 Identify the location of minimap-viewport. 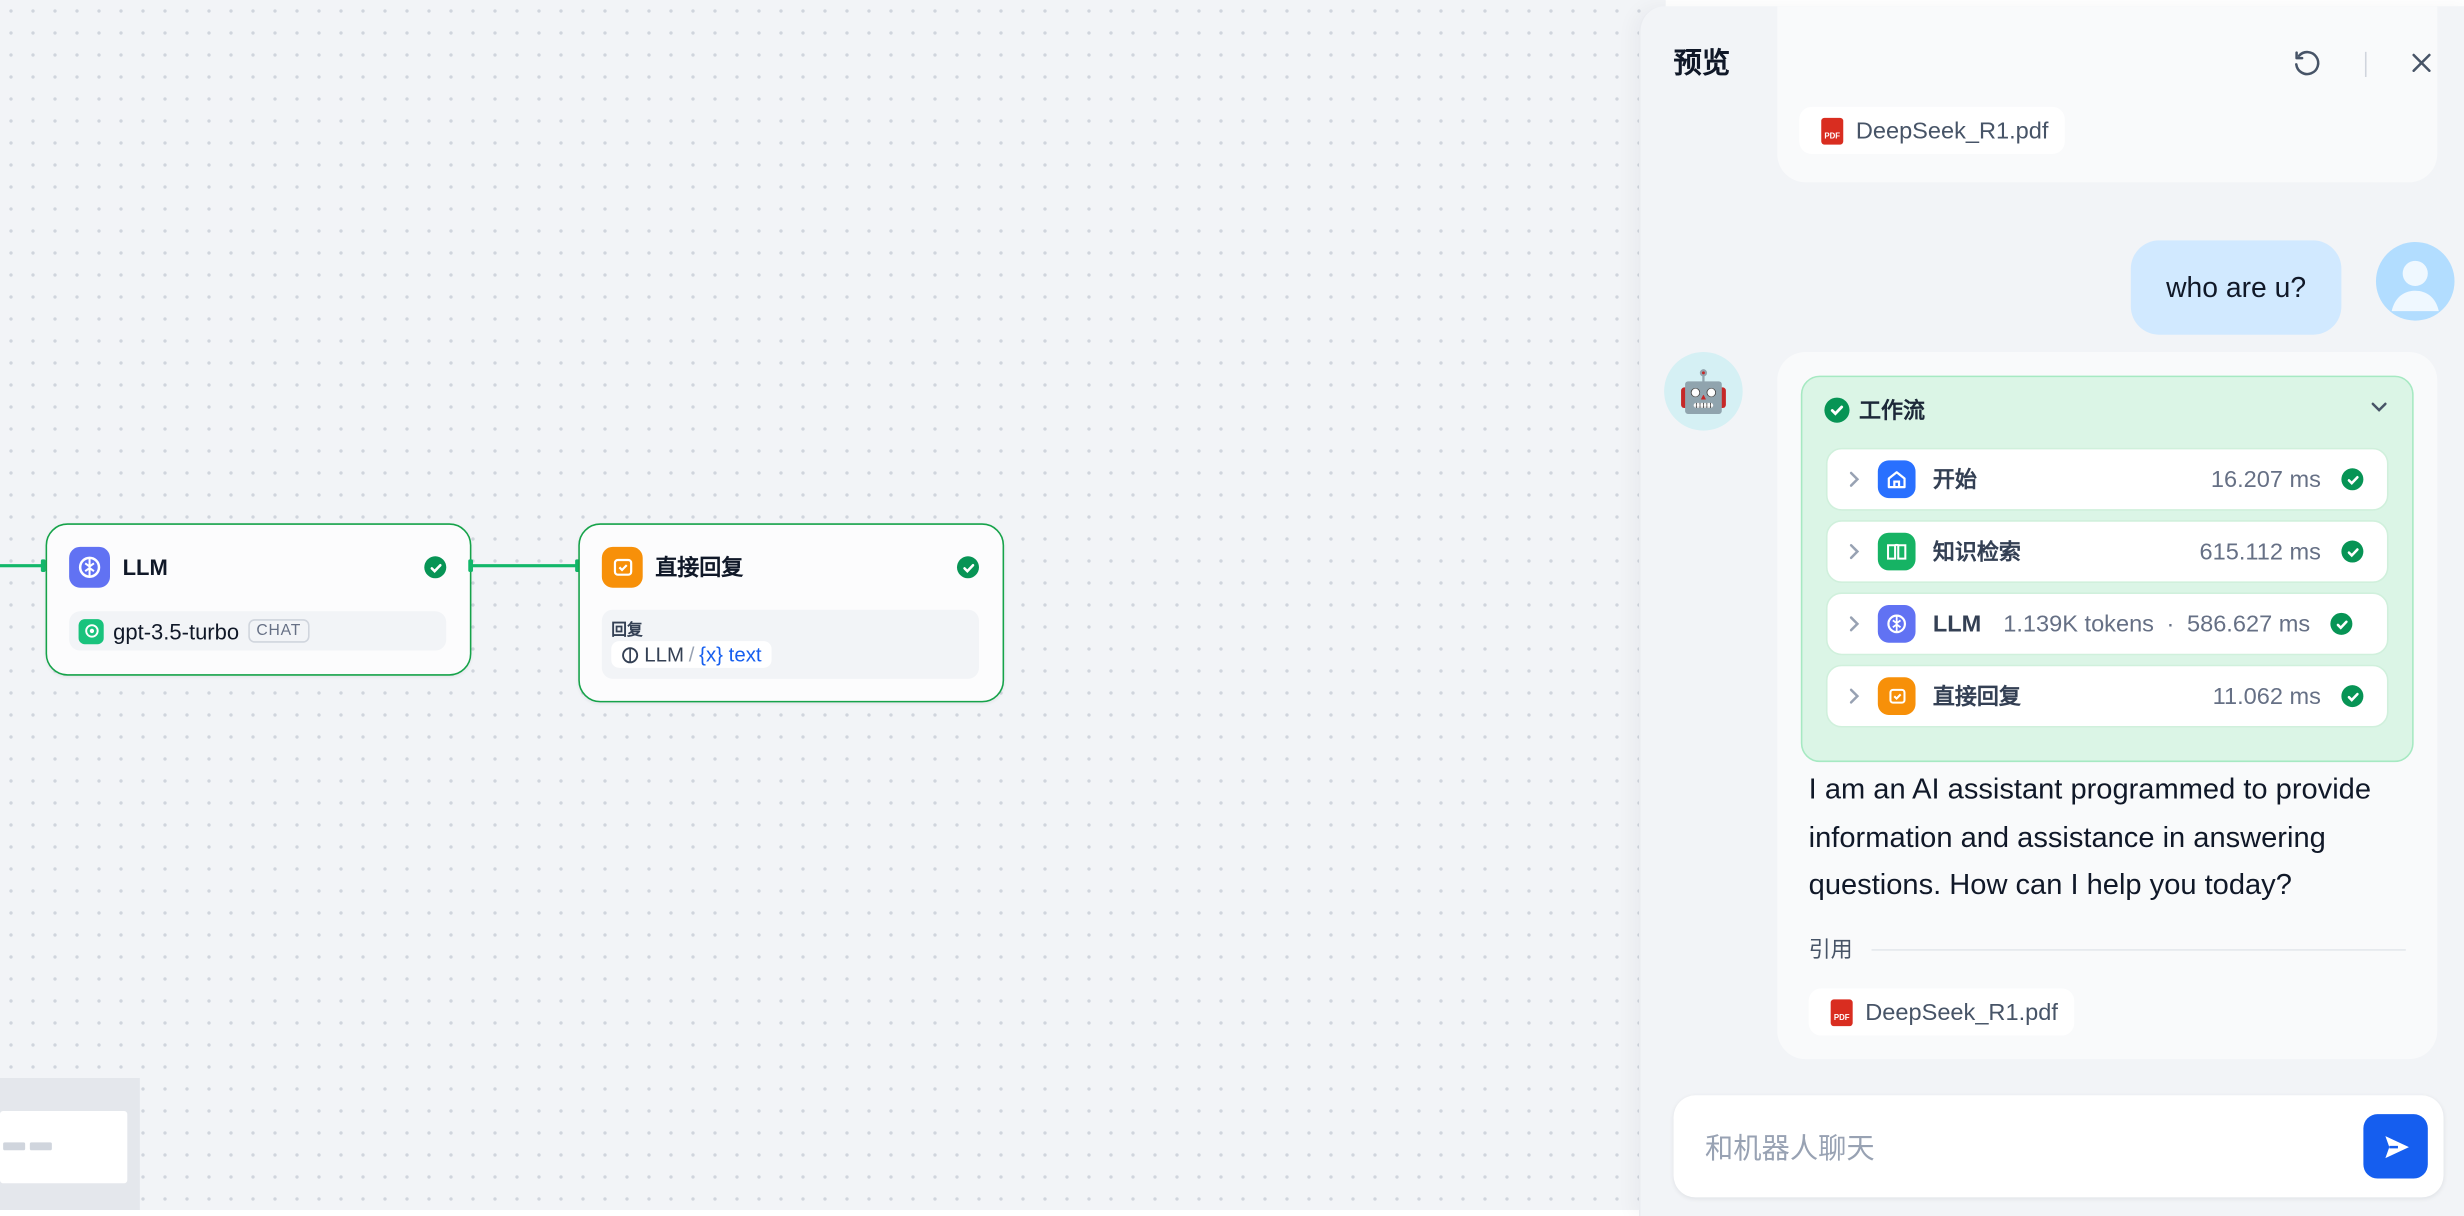
(64, 1147).